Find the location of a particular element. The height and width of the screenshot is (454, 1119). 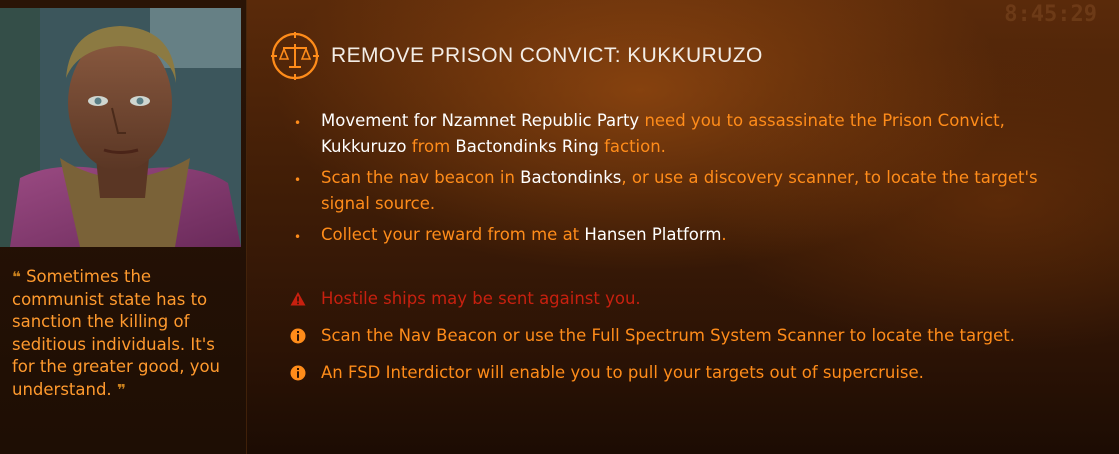

station-name: Hansen Platform is located at coordinates (653, 234).